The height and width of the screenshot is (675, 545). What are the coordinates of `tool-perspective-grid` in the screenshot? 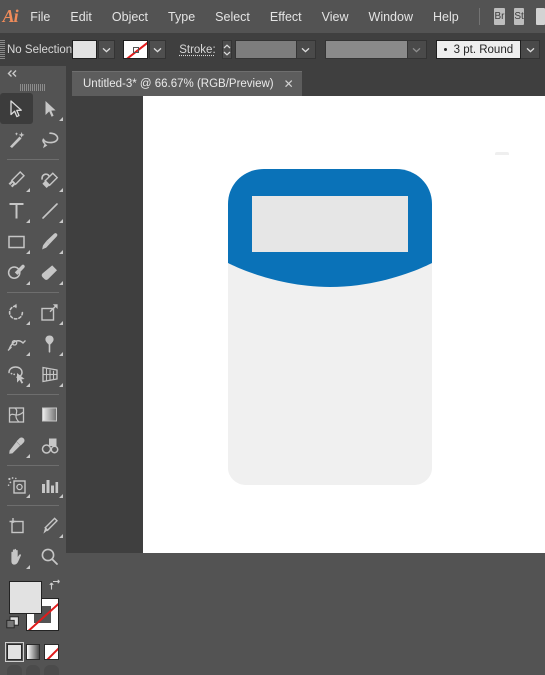 It's located at (49, 374).